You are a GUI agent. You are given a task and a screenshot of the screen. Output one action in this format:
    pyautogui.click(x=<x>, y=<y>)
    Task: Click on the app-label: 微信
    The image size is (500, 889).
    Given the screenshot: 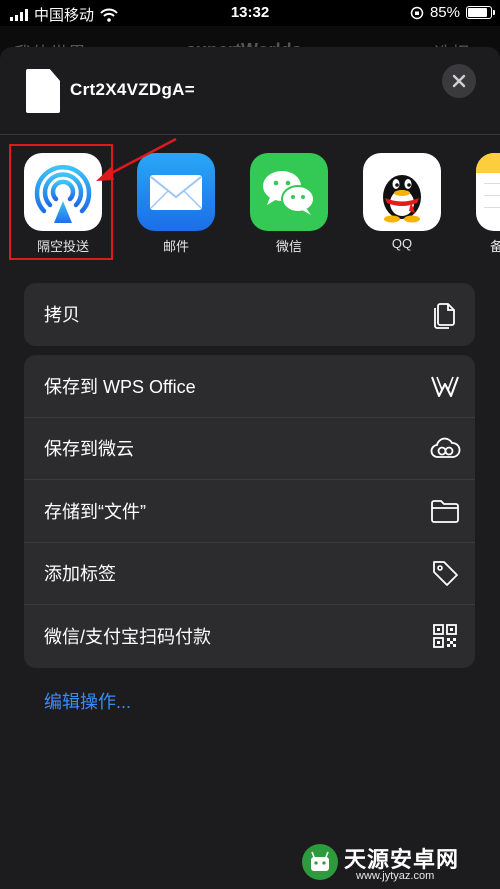 What is the action you would take?
    pyautogui.click(x=288, y=246)
    